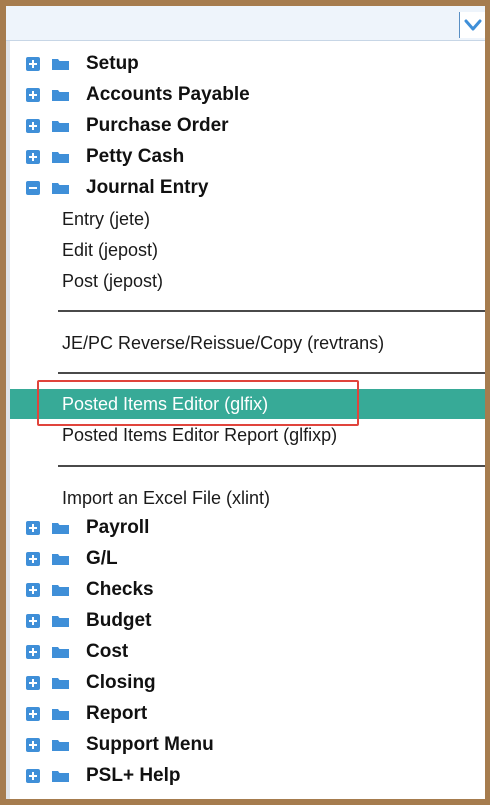 This screenshot has width=490, height=805. What do you see at coordinates (110, 250) in the screenshot?
I see `menu-item-label: Edit (jepost)` at bounding box center [110, 250].